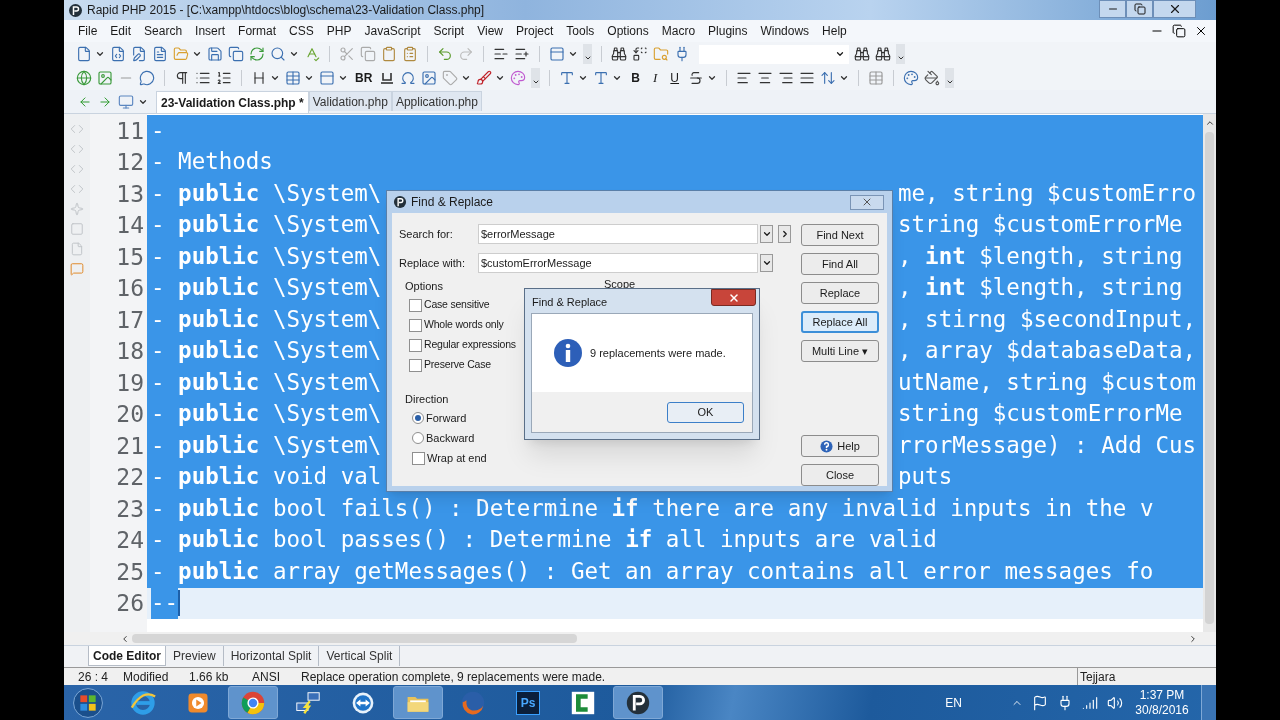 The image size is (1280, 720). What do you see at coordinates (364, 78) in the screenshot?
I see `line-break-button: BR` at bounding box center [364, 78].